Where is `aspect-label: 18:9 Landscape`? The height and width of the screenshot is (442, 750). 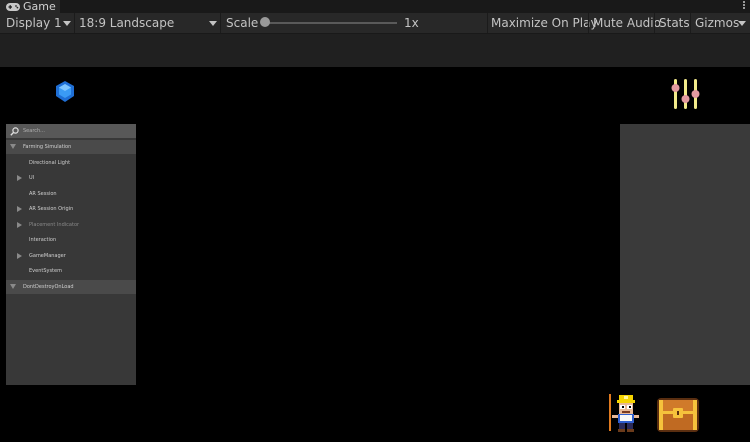
aspect-label: 18:9 Landscape is located at coordinates (127, 23).